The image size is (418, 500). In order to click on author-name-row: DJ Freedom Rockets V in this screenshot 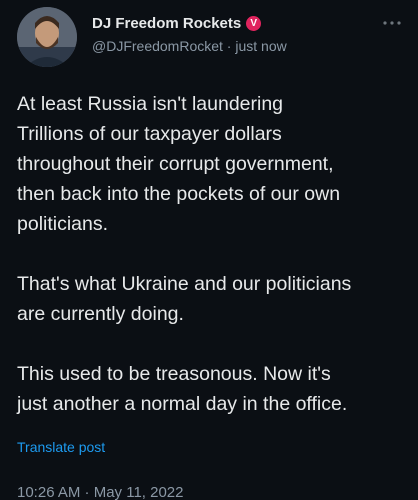, I will do `click(177, 23)`.